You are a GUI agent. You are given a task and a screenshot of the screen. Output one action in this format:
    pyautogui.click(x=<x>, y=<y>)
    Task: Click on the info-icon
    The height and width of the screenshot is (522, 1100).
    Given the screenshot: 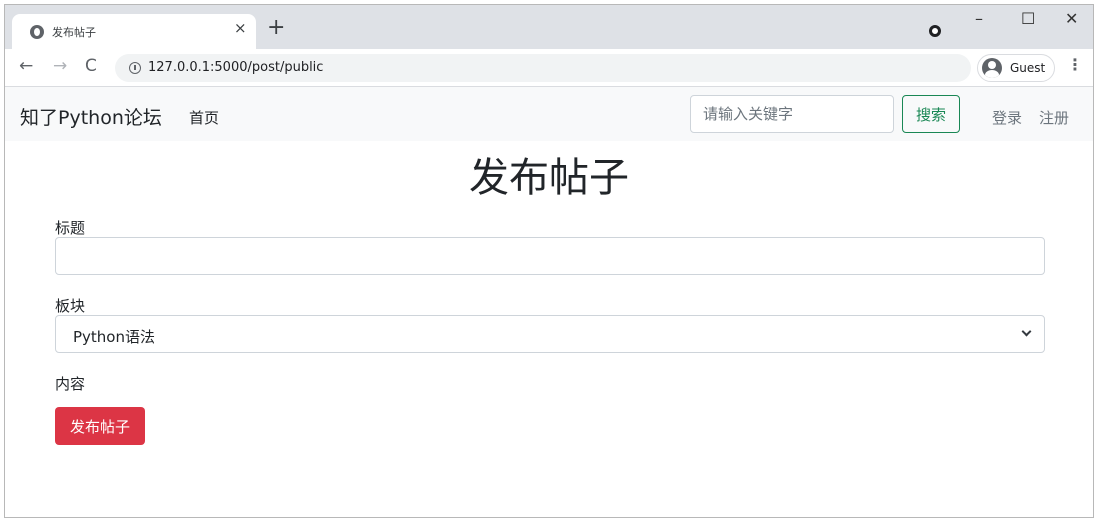 What is the action you would take?
    pyautogui.click(x=135, y=68)
    